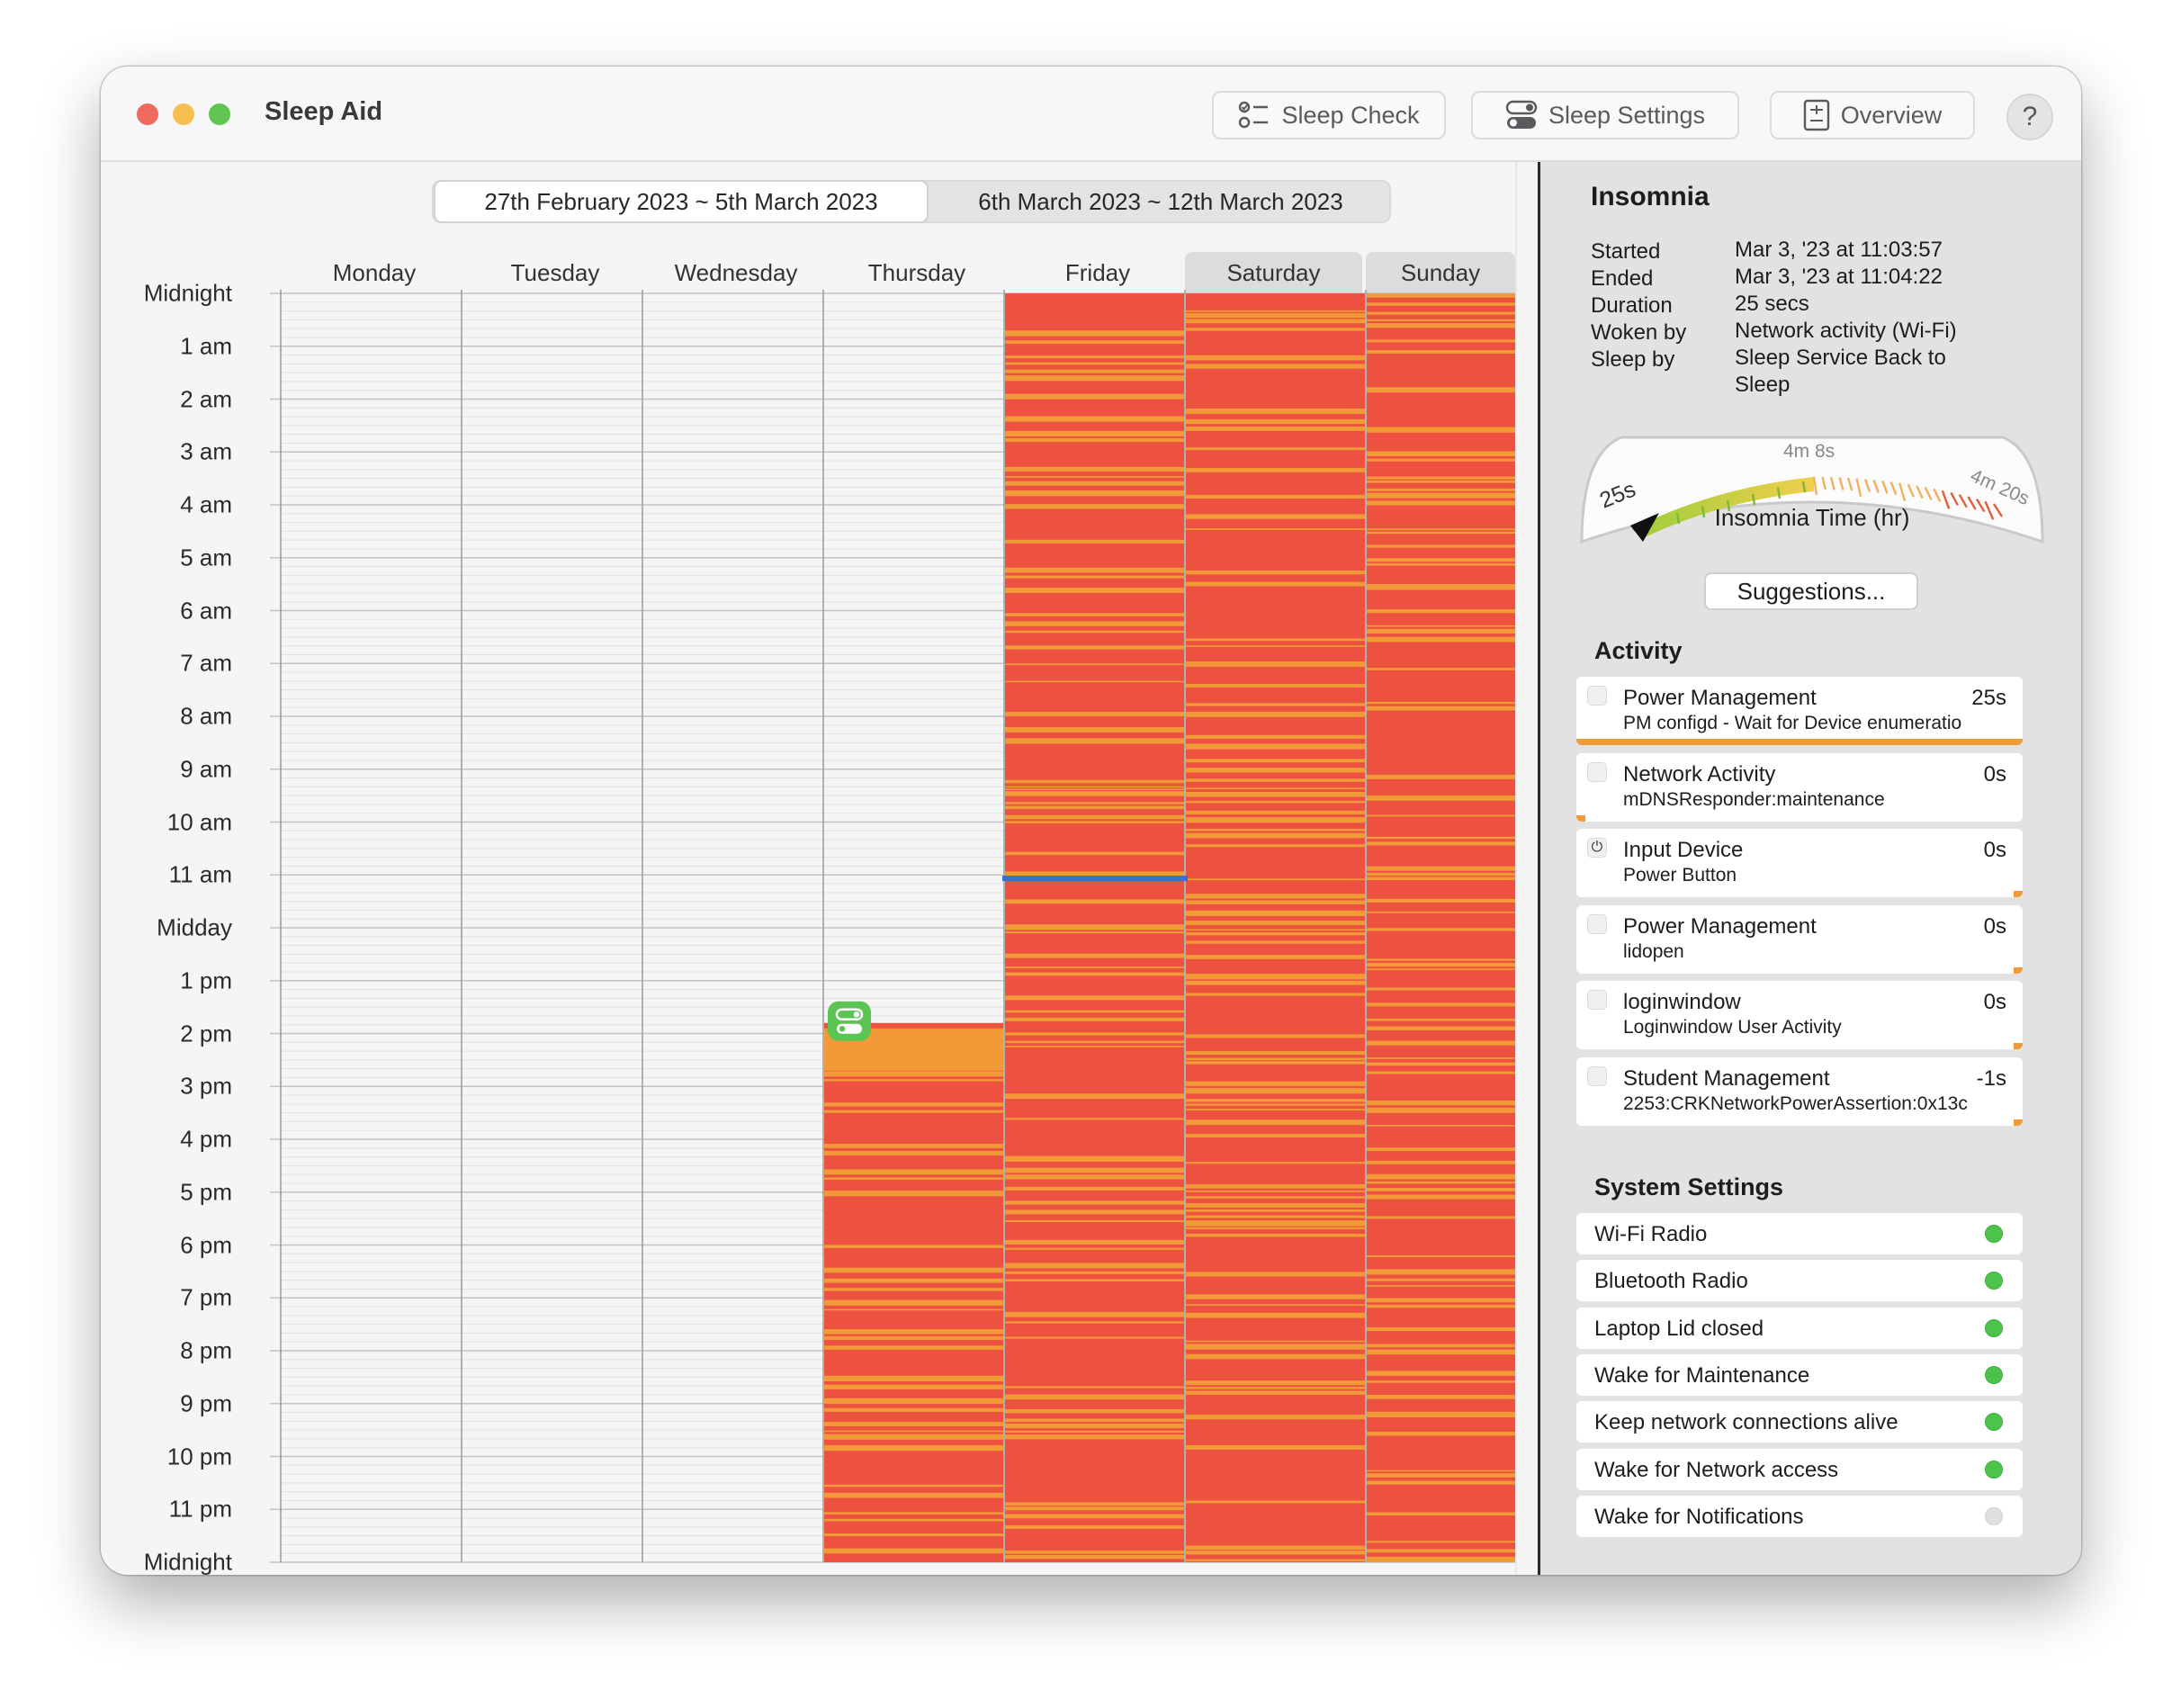 The image size is (2181, 1708). Describe the element at coordinates (1800, 1015) in the screenshot. I see `activity-item: loginwindow Loginwindow User Activity 0s` at that location.